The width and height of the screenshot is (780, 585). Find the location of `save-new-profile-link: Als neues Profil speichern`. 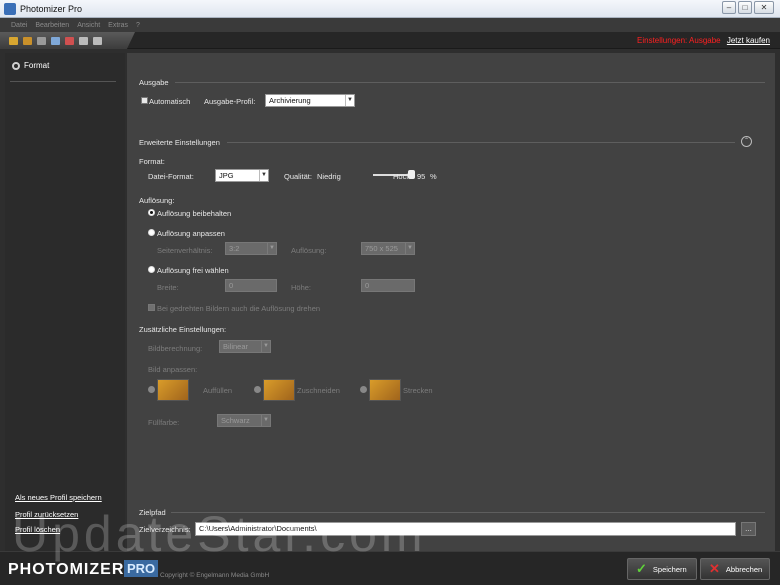

save-new-profile-link: Als neues Profil speichern is located at coordinates (58, 497).